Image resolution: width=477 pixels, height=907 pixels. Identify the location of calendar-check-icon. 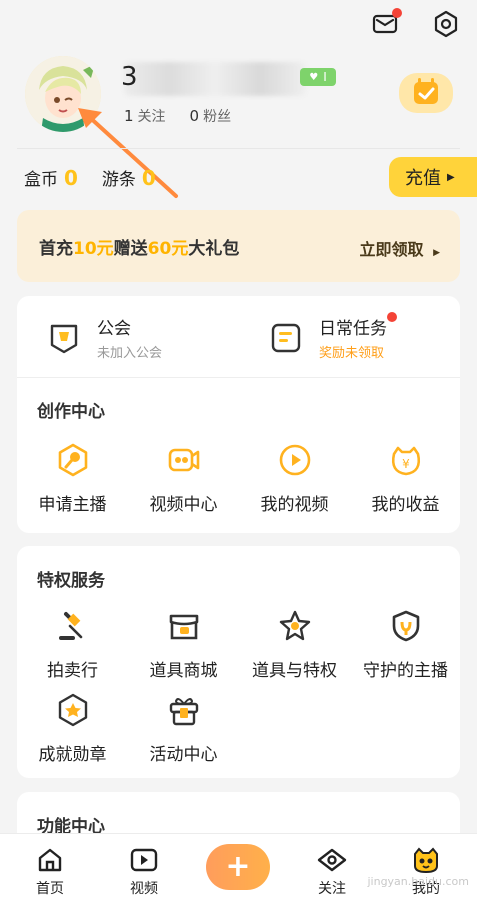
(426, 91).